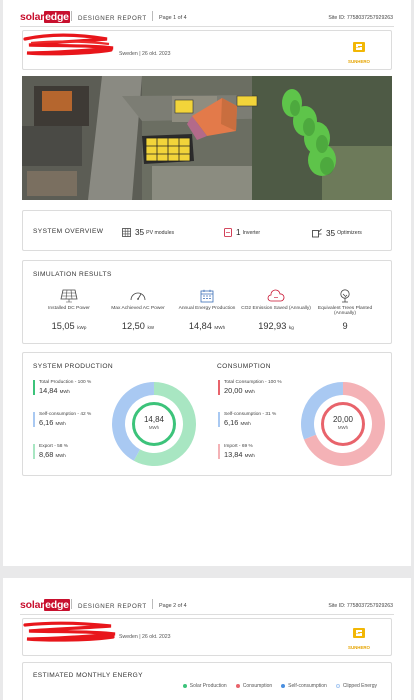 The height and width of the screenshot is (700, 414). What do you see at coordinates (73, 366) in the screenshot?
I see `system-production-title: SYSTEM PRODUCTION` at bounding box center [73, 366].